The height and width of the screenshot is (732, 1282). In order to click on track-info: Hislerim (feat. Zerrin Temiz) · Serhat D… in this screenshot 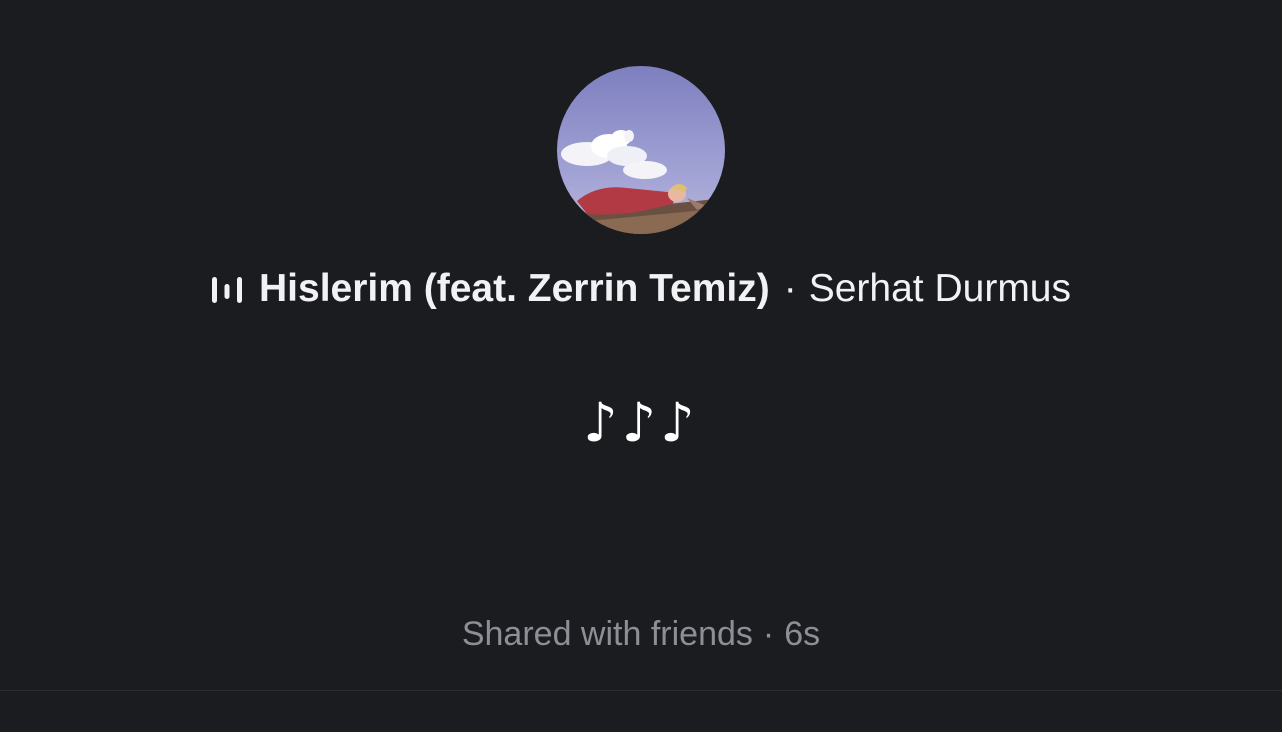, I will do `click(641, 289)`.